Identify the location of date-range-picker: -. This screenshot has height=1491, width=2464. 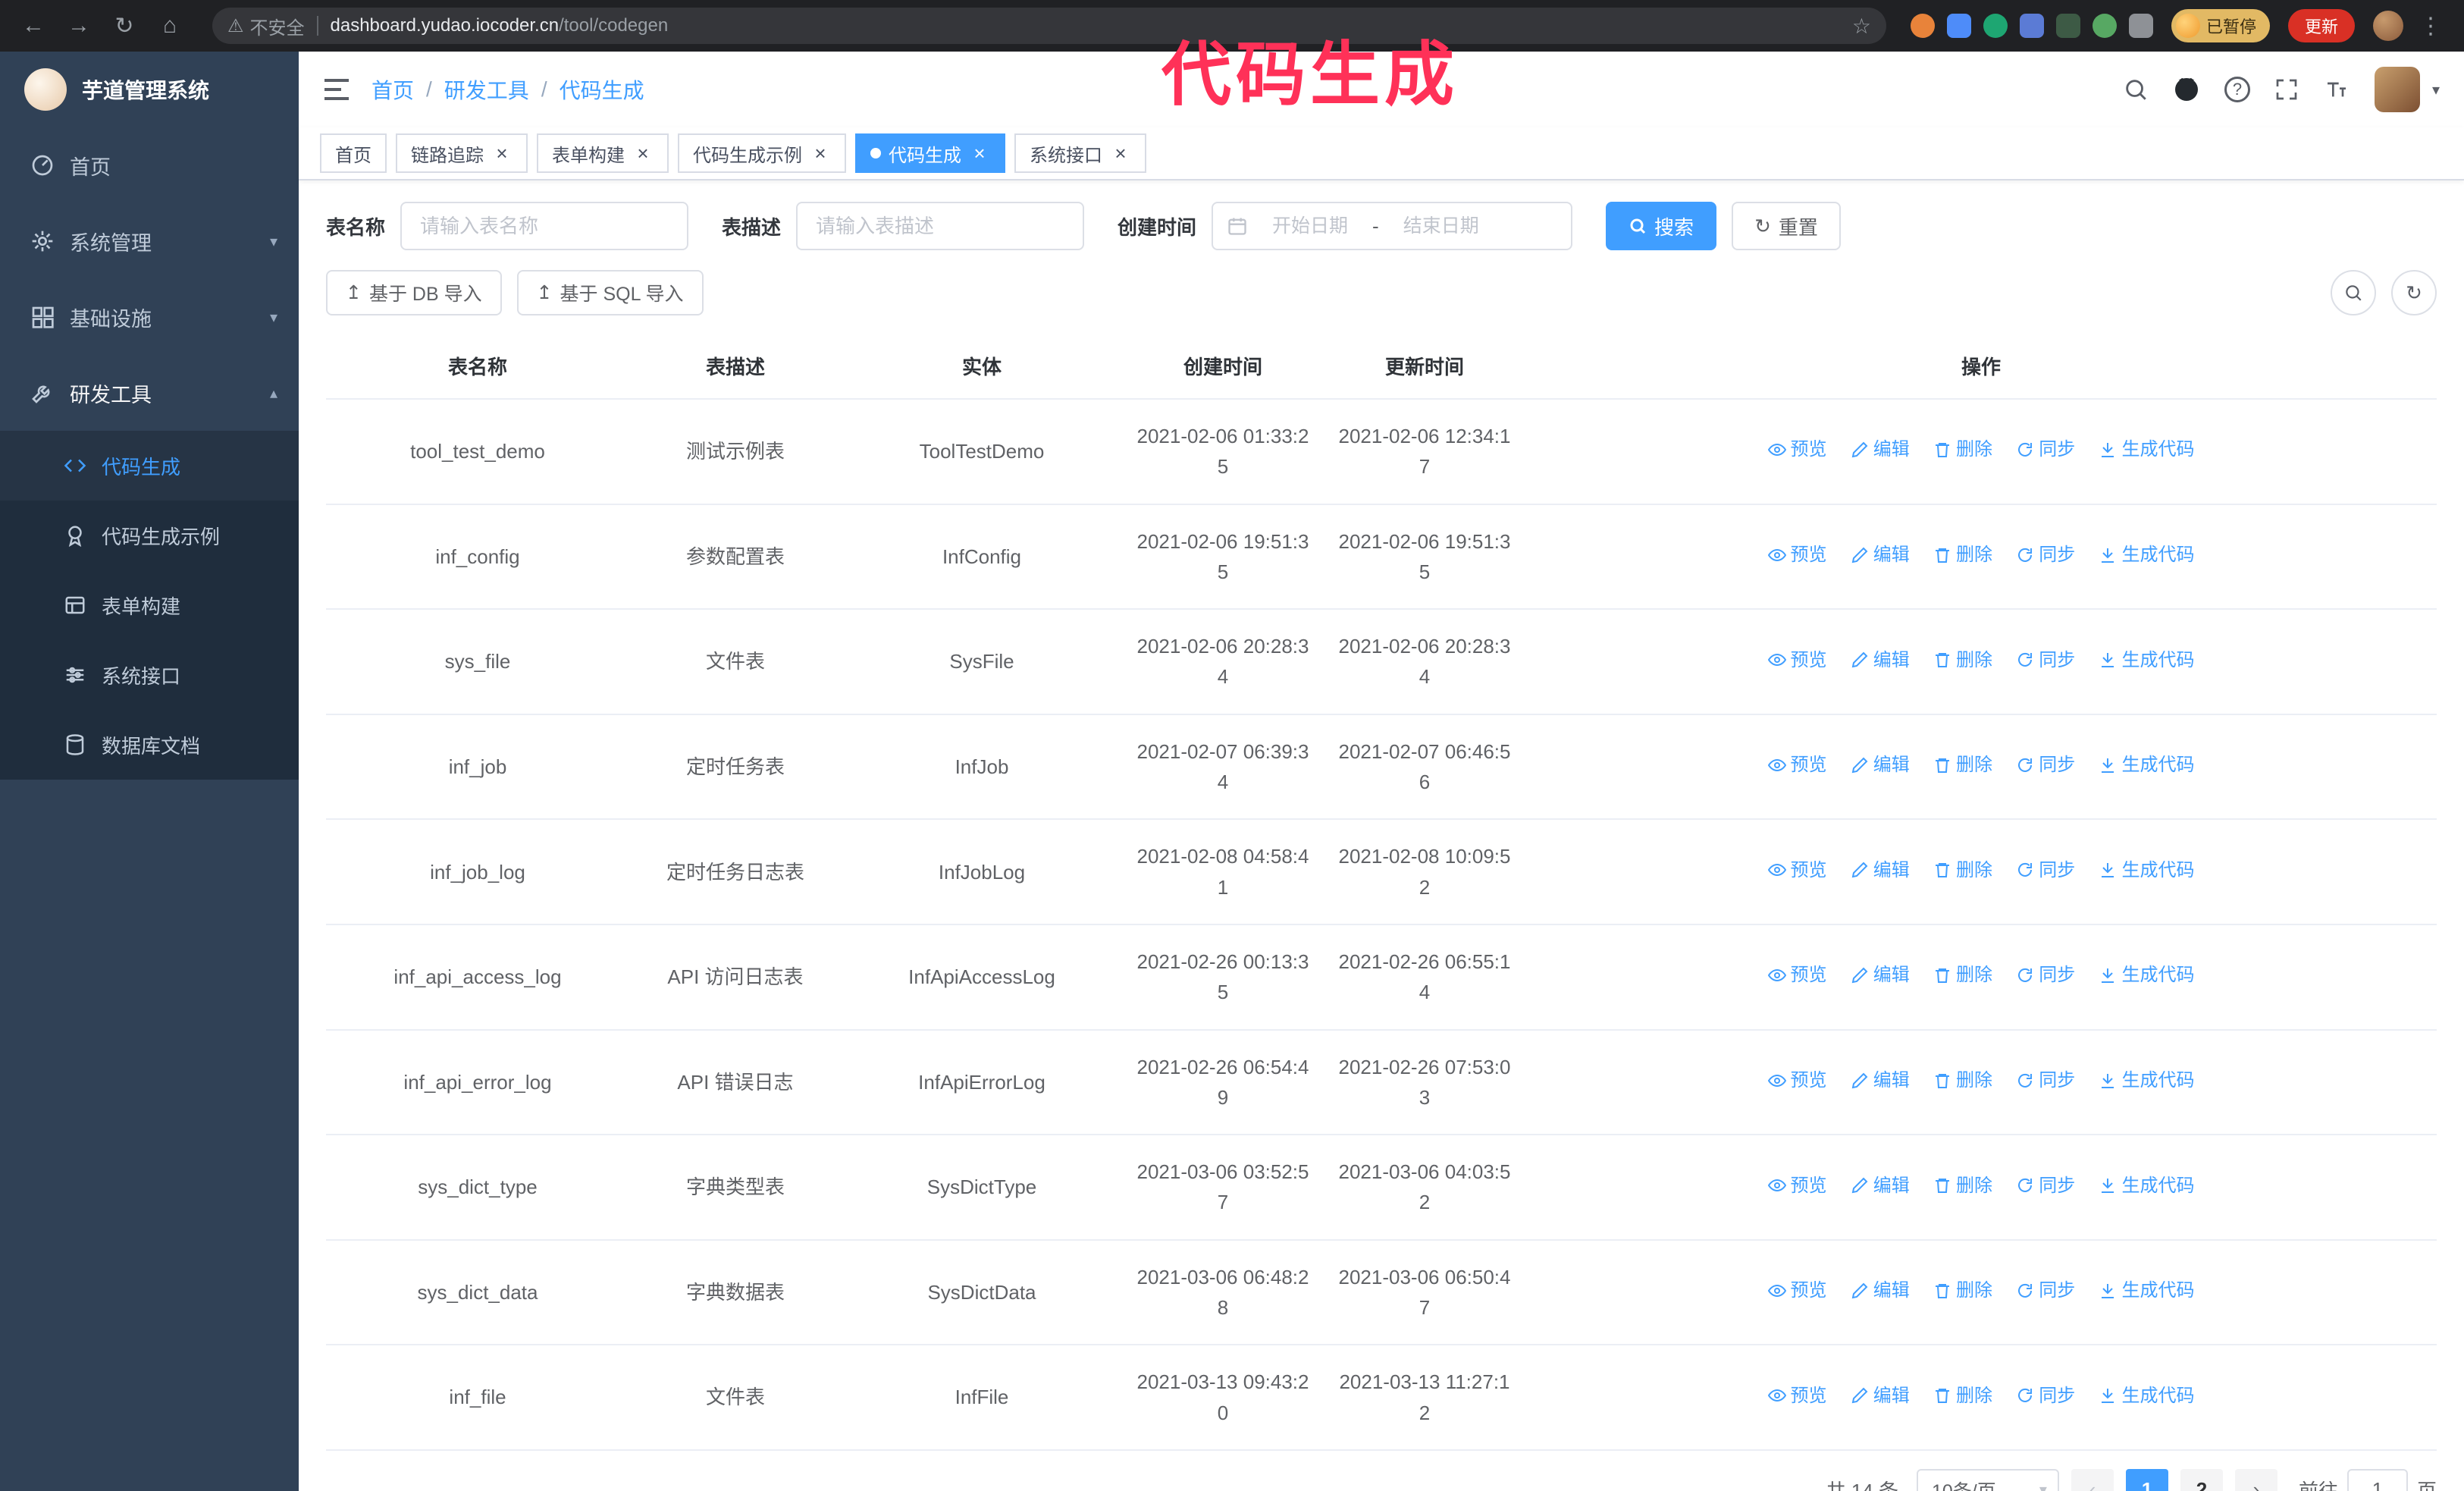
(1392, 226).